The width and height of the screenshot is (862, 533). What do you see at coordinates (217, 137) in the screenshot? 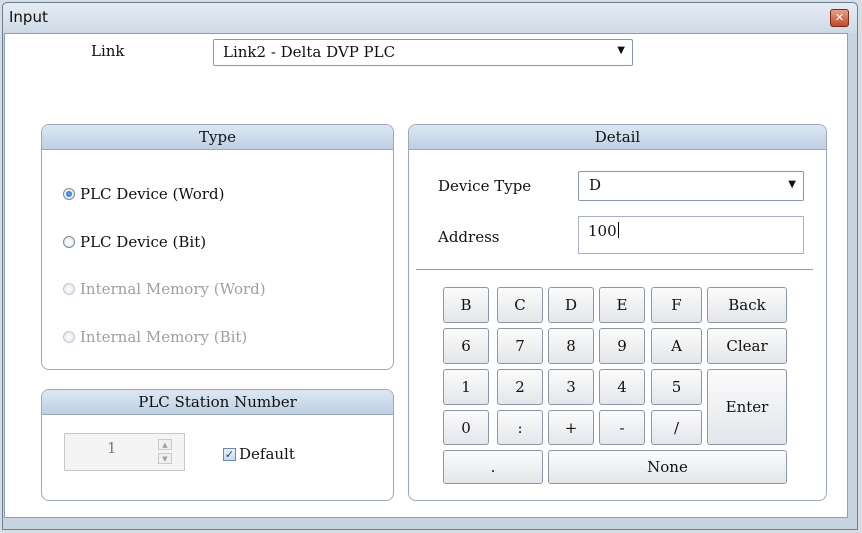
I see `type-group-header: Type` at bounding box center [217, 137].